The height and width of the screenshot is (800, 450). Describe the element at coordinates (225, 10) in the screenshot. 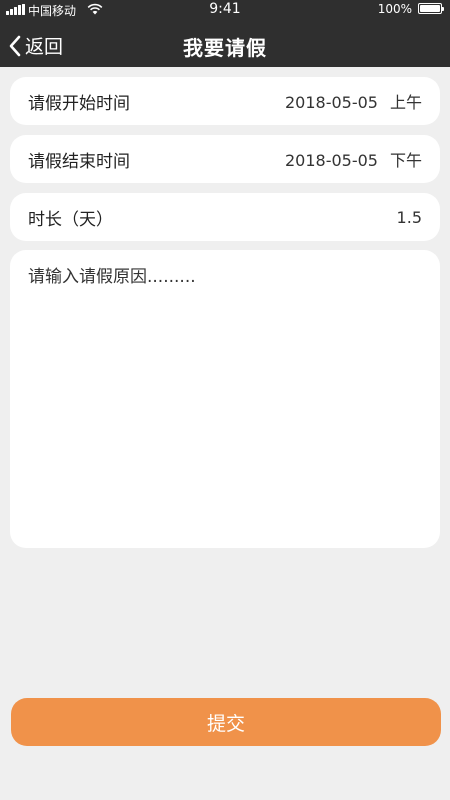

I see `status-bar: 中国移动 9:41 100%` at that location.